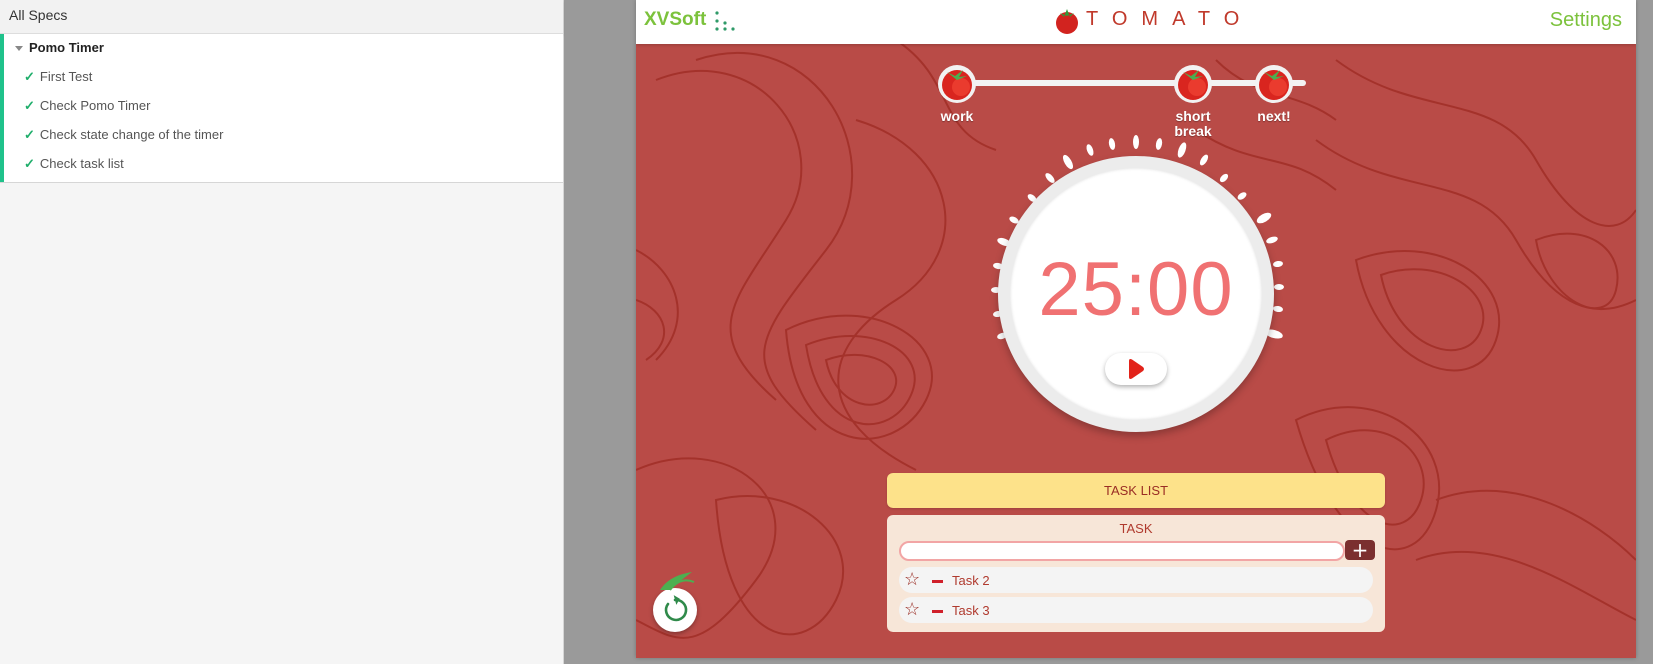 This screenshot has height=664, width=1653. Describe the element at coordinates (1136, 289) in the screenshot. I see `timer-display: 25:00` at that location.